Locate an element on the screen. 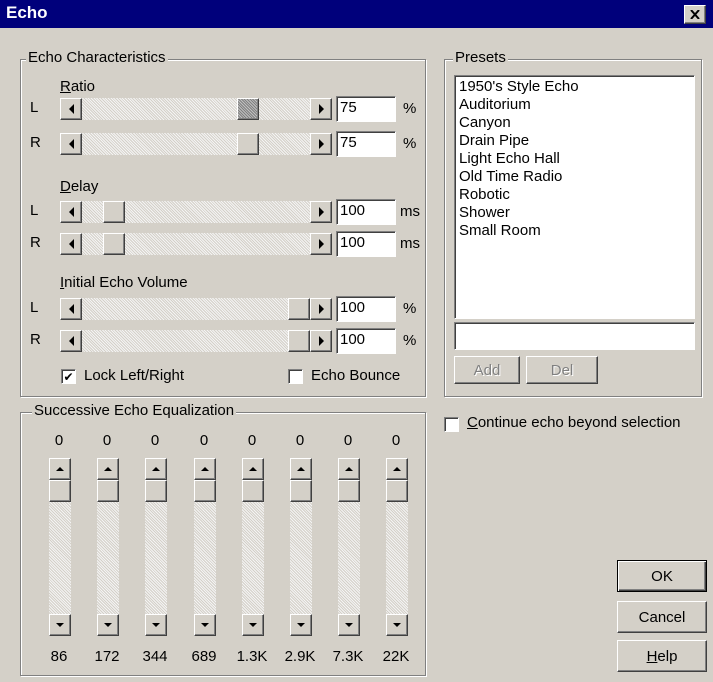  help-button: Help is located at coordinates (662, 656).